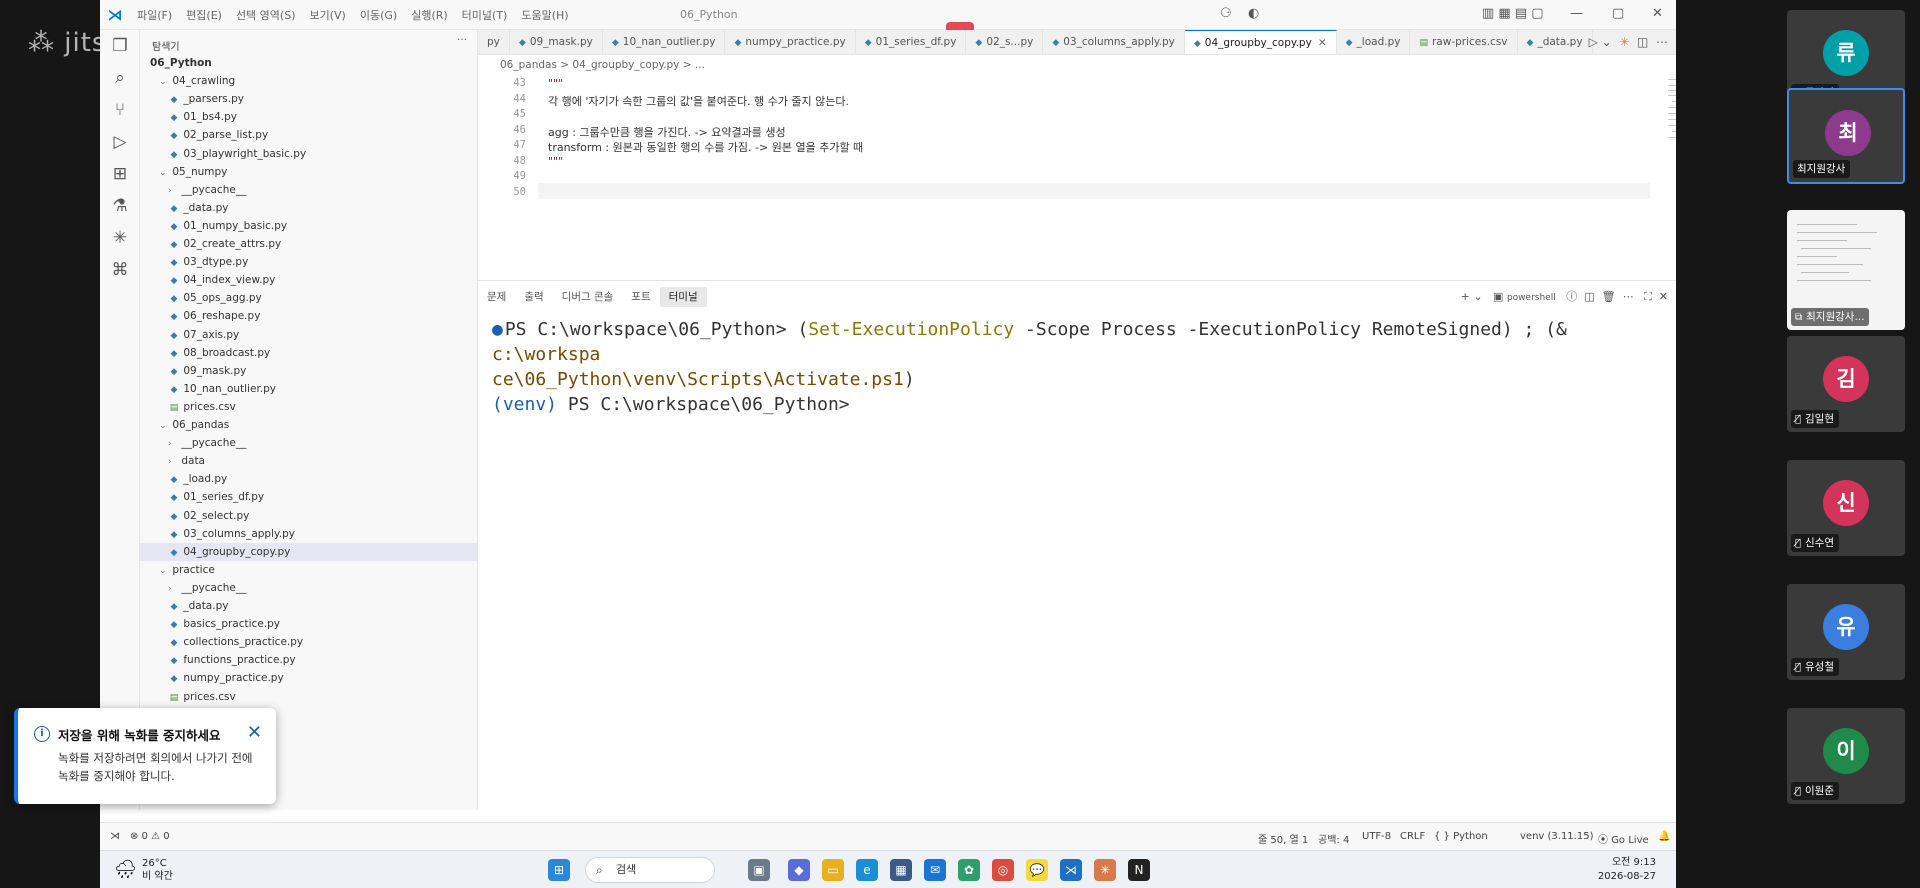 This screenshot has height=888, width=1920. Describe the element at coordinates (1461, 836) in the screenshot. I see `language-mode: { } Python` at that location.